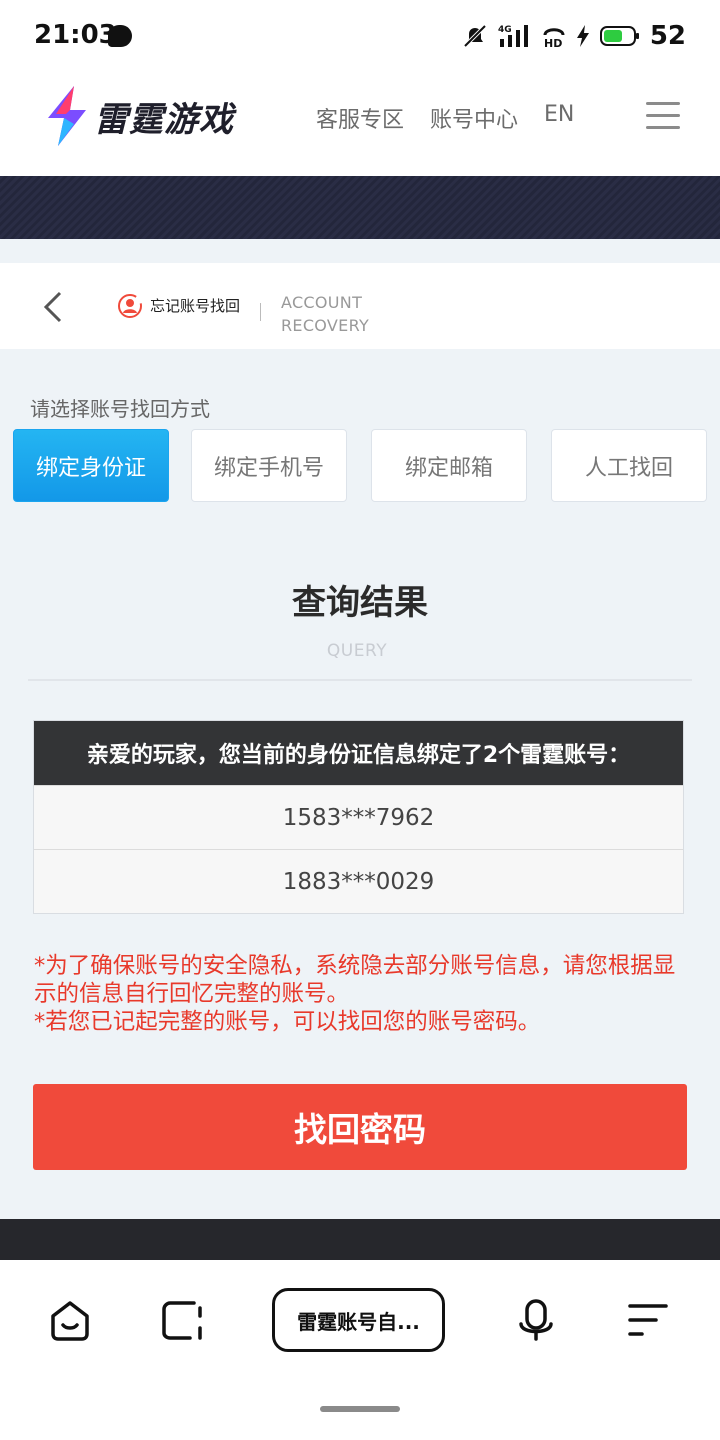 Image resolution: width=720 pixels, height=1440 pixels. Describe the element at coordinates (91, 465) in the screenshot. I see `tab-id-card: 绑定身份证` at that location.